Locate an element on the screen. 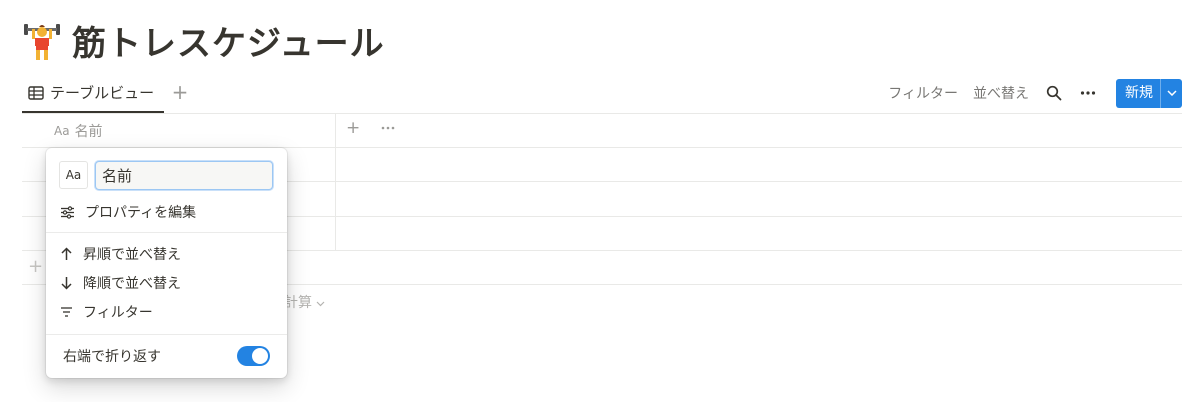 This screenshot has width=1200, height=402. wrap-text-label: 右端で折り返す is located at coordinates (112, 357).